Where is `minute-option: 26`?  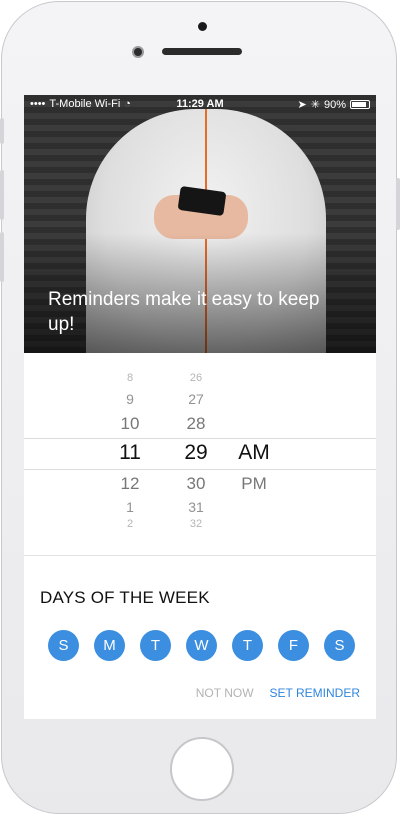 minute-option: 26 is located at coordinates (196, 378).